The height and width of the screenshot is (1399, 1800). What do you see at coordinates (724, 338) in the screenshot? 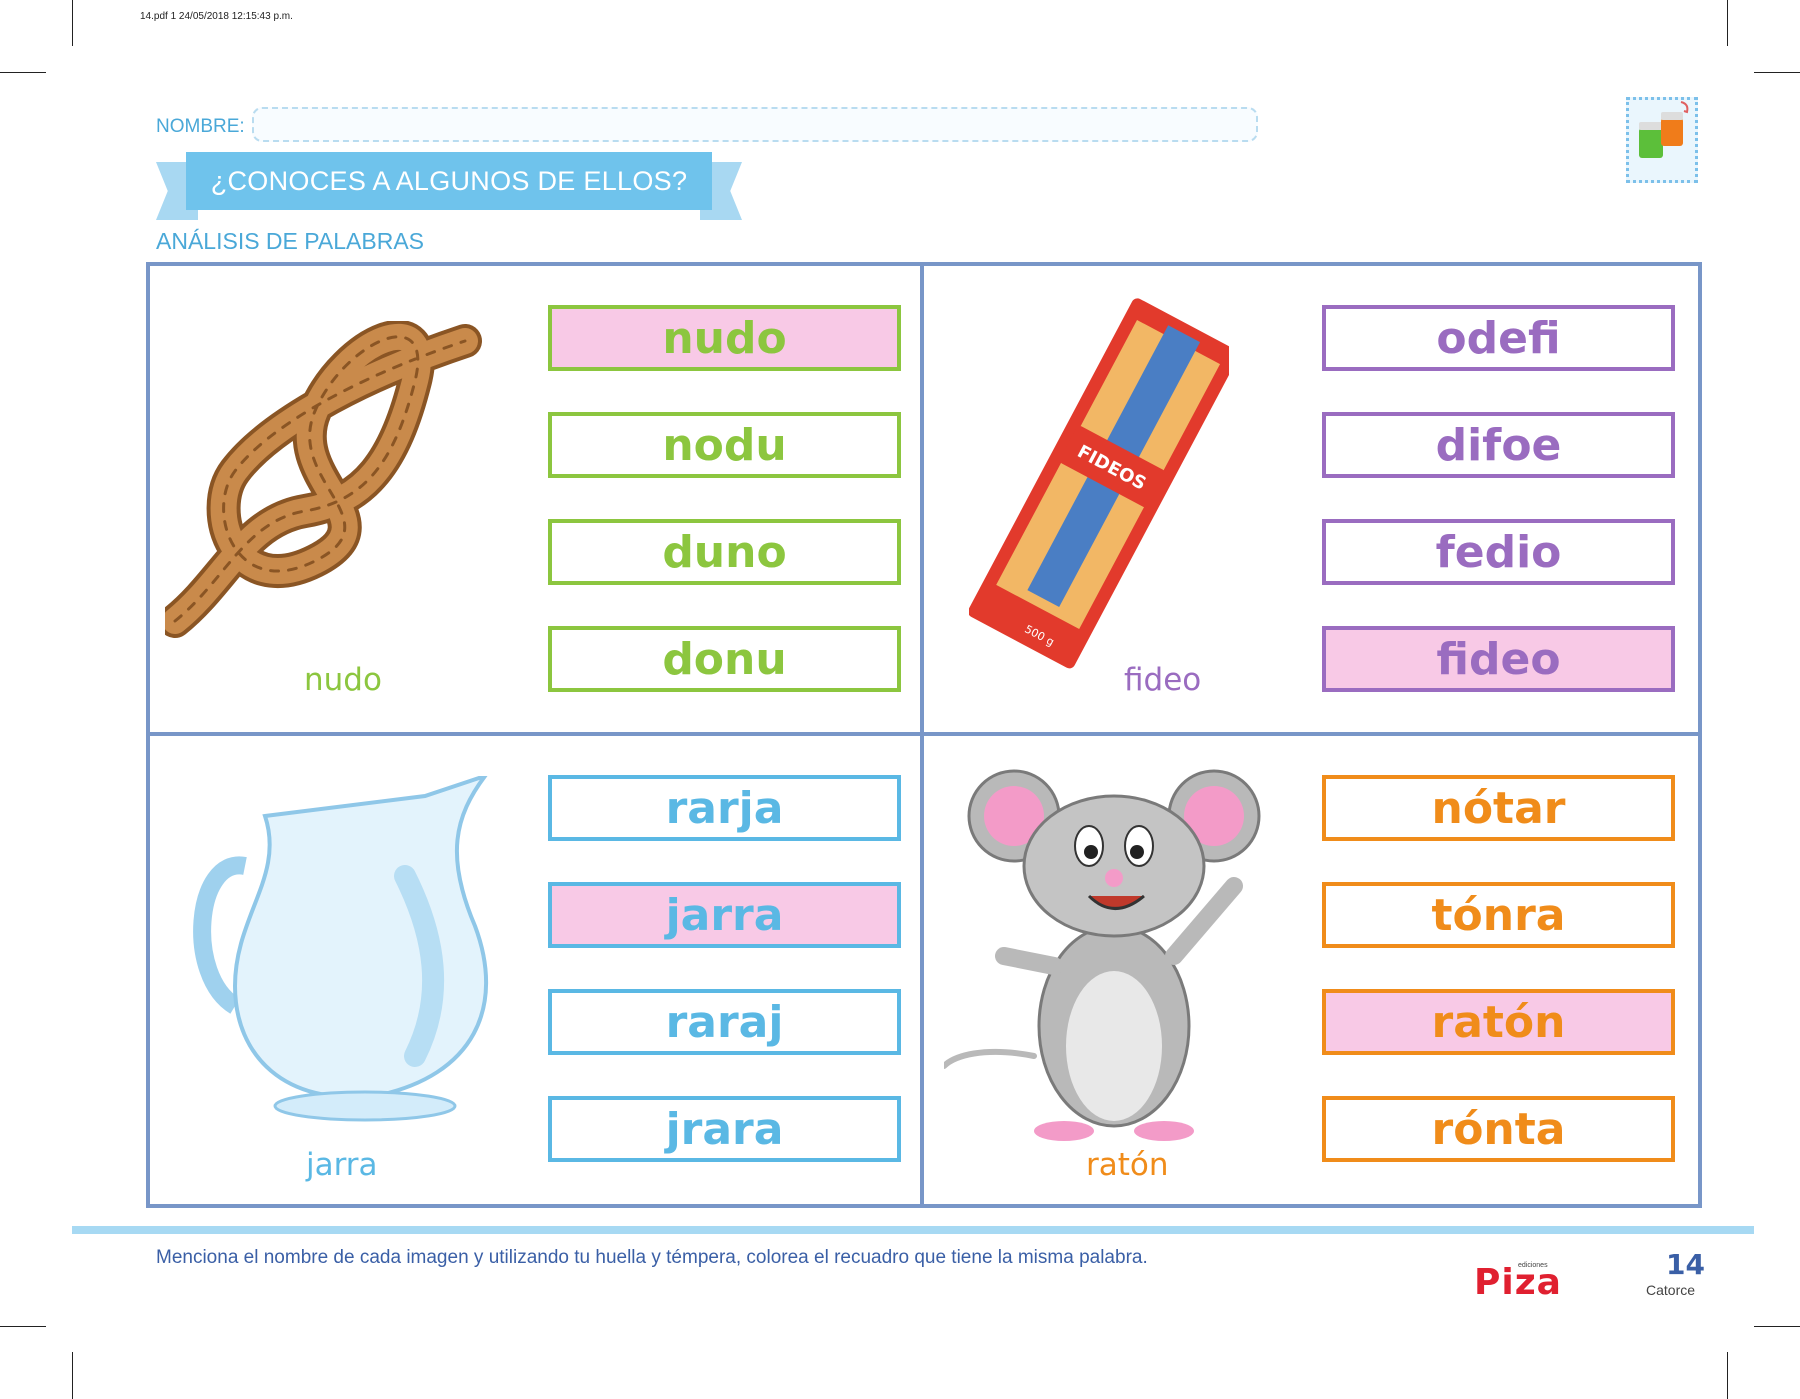
I see `word-option: nudo` at bounding box center [724, 338].